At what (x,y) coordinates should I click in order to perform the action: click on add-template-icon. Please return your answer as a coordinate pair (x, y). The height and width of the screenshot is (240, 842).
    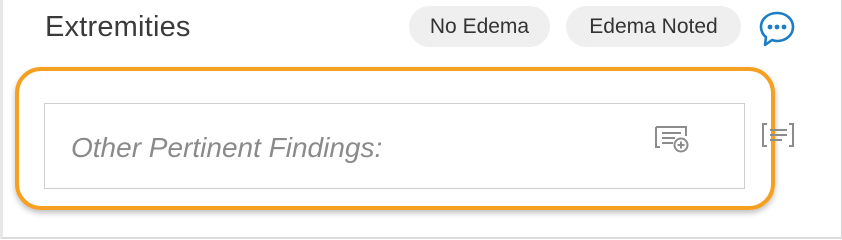
    Looking at the image, I should click on (672, 138).